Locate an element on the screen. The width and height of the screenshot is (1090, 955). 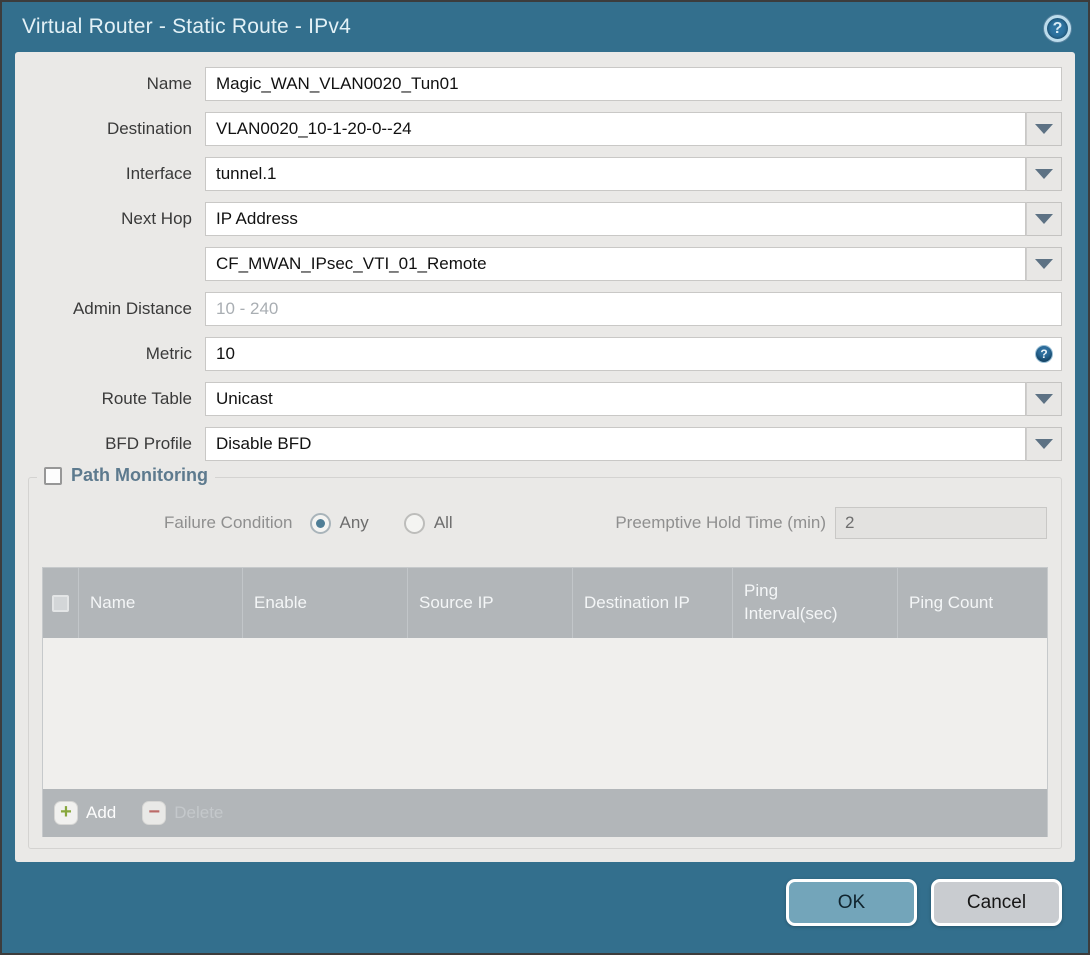
destination-label: Destination is located at coordinates (149, 128).